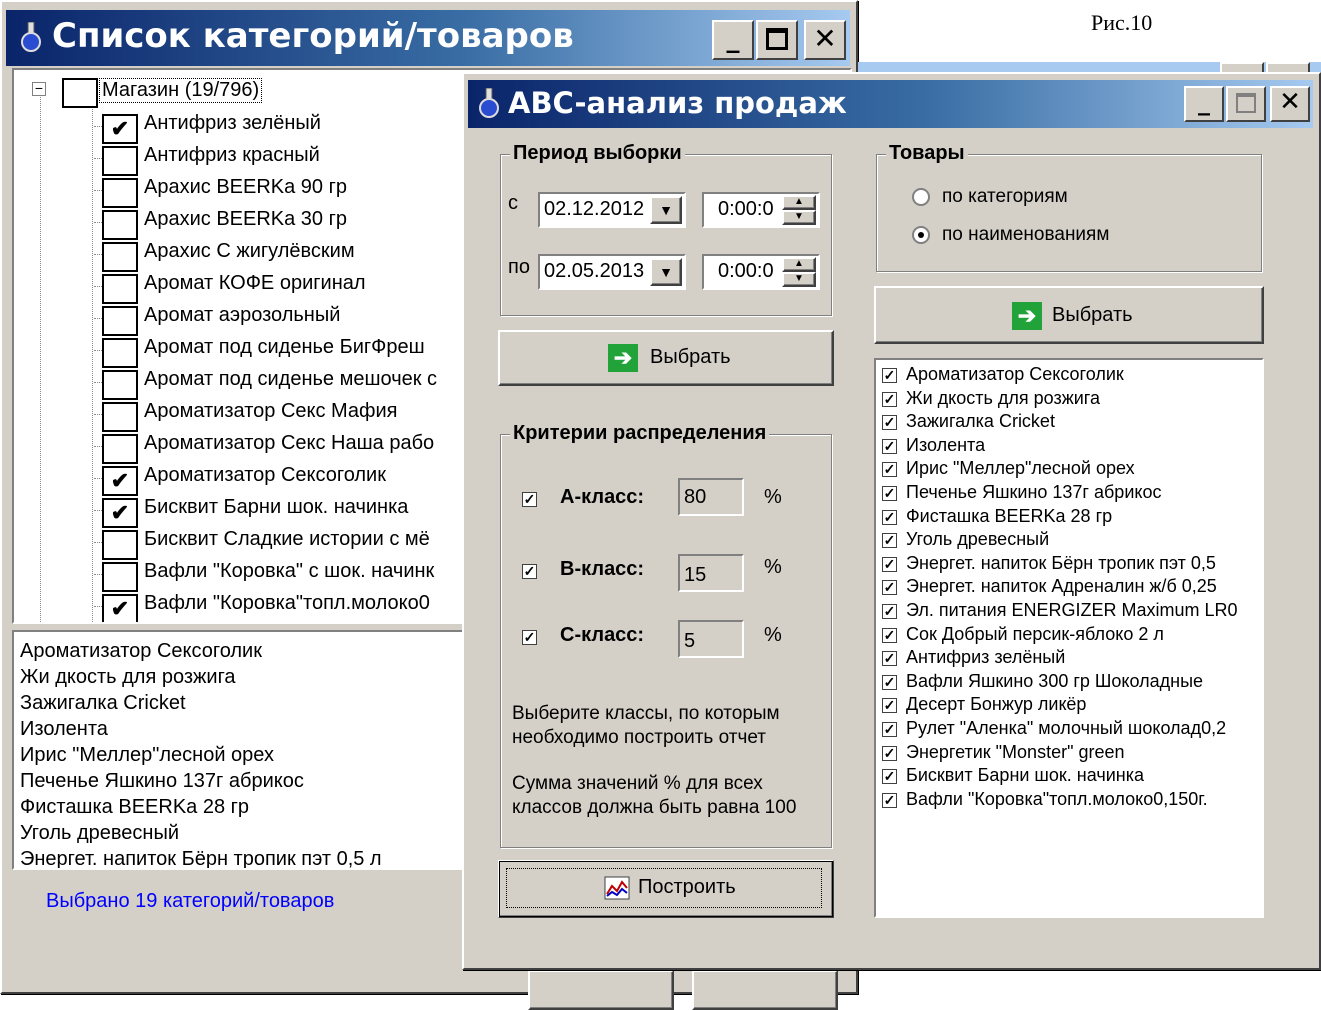  I want to click on ok-button, so click(601, 990).